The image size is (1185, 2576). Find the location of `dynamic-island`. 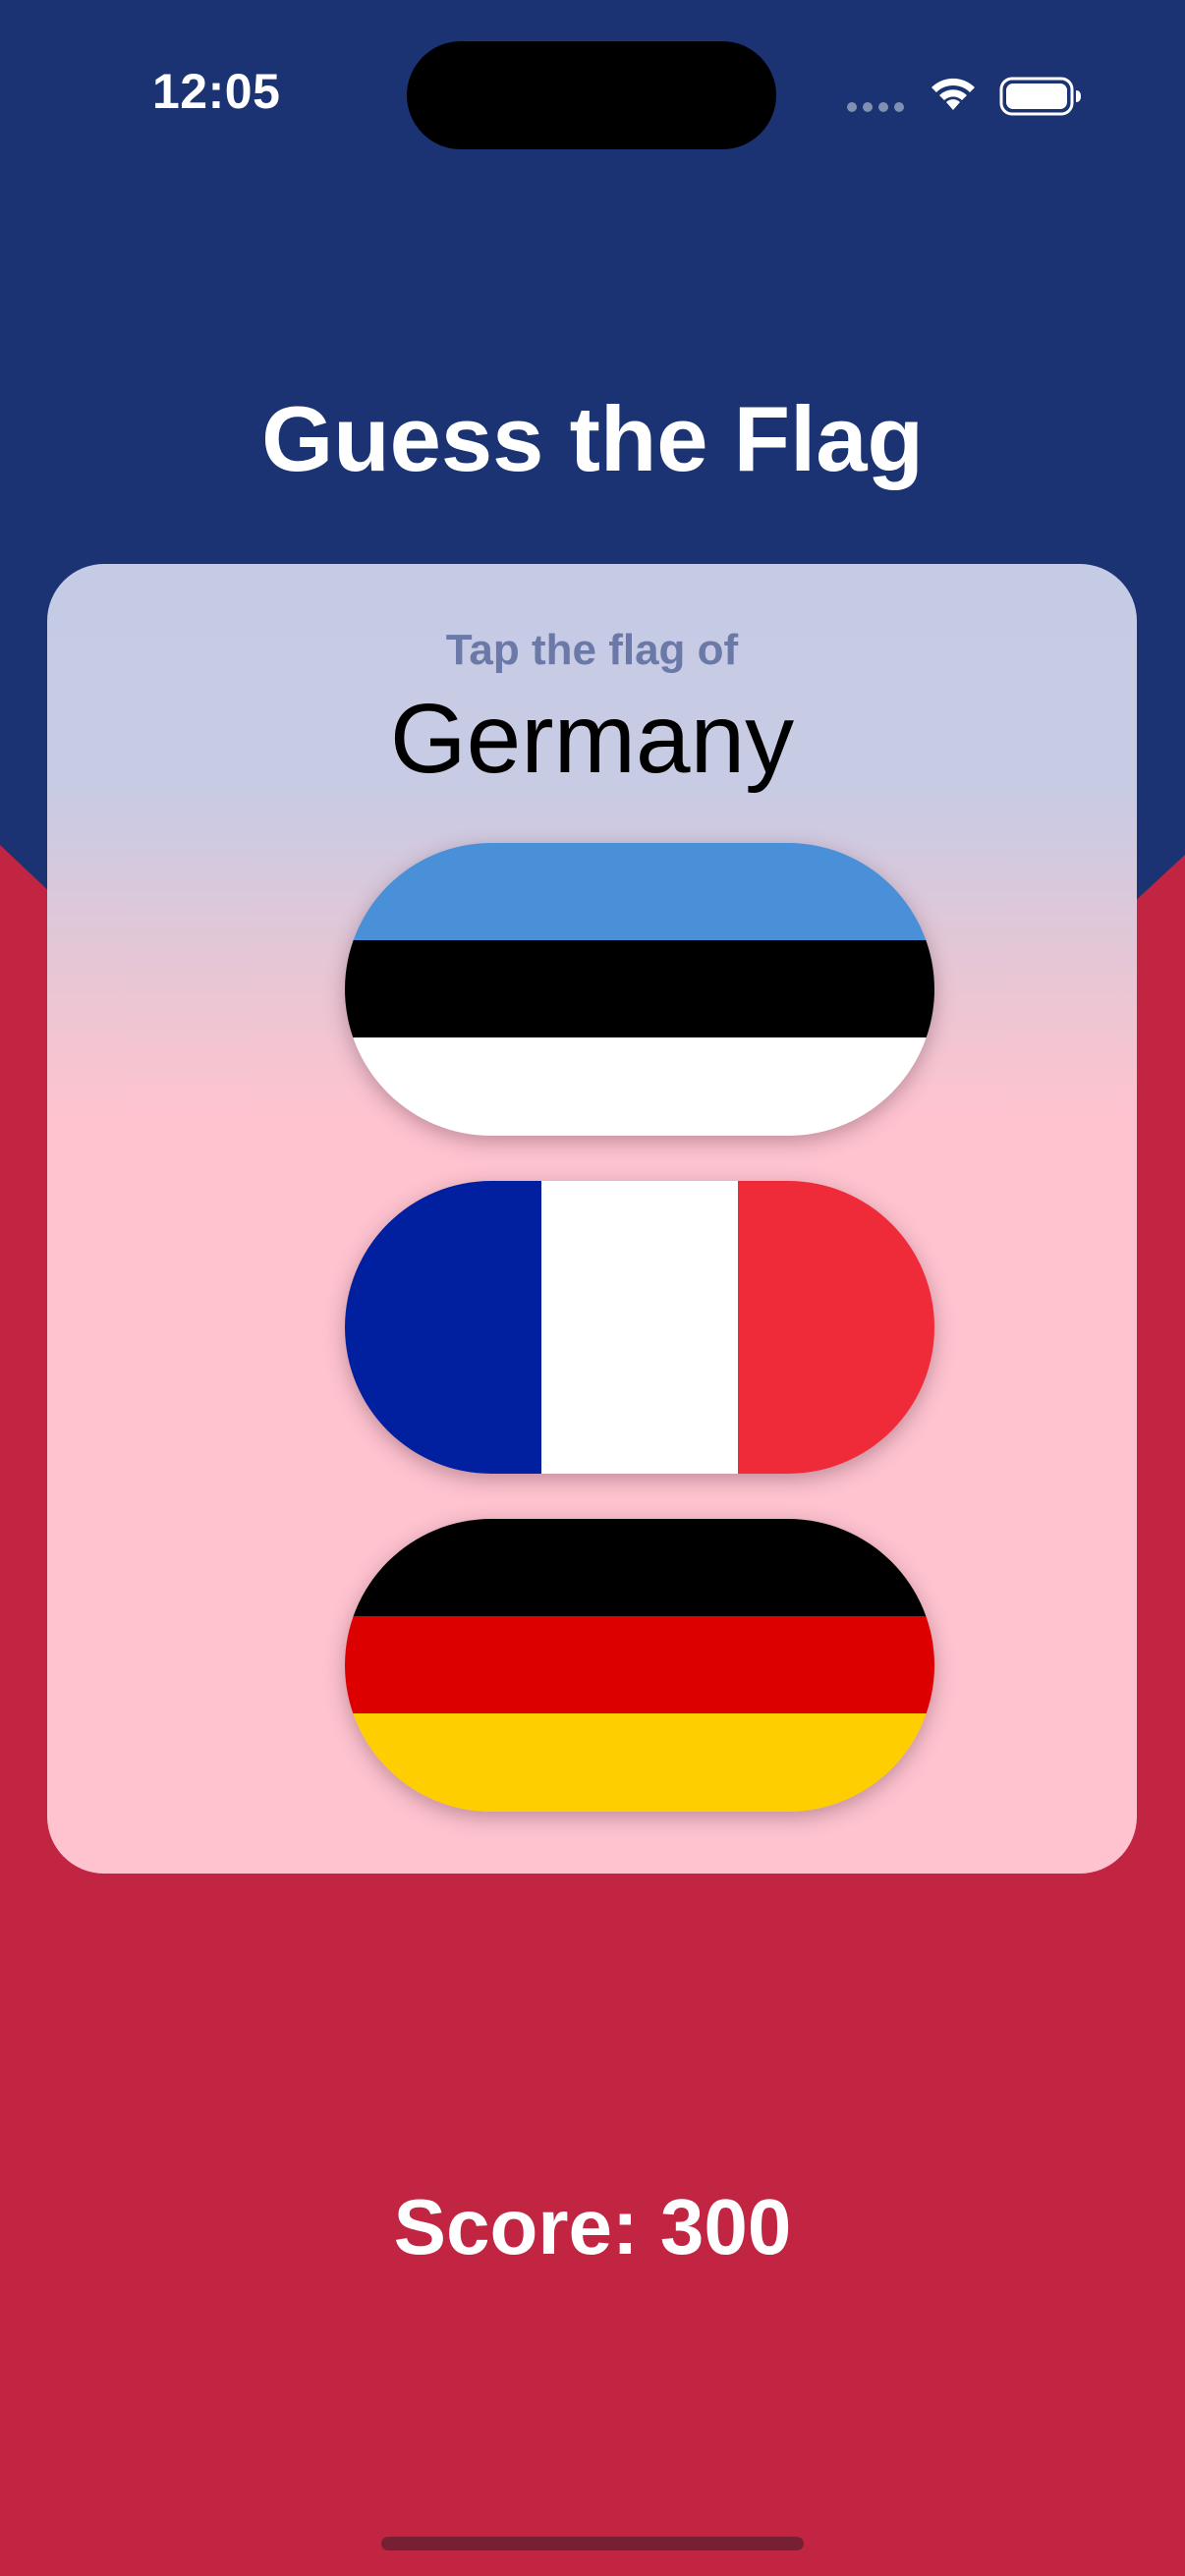

dynamic-island is located at coordinates (592, 95).